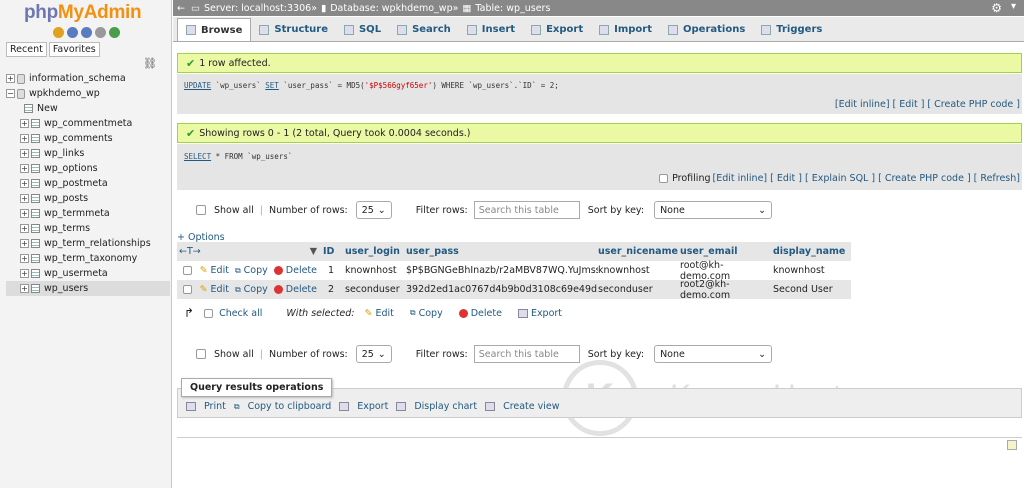 Image resolution: width=1024 pixels, height=488 pixels. Describe the element at coordinates (72, 32) in the screenshot. I see `logout-icon` at that location.